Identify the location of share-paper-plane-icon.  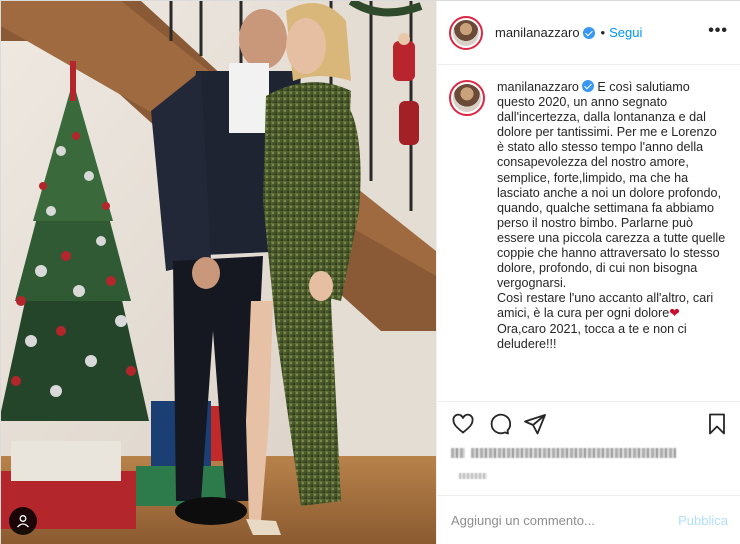
(535, 424).